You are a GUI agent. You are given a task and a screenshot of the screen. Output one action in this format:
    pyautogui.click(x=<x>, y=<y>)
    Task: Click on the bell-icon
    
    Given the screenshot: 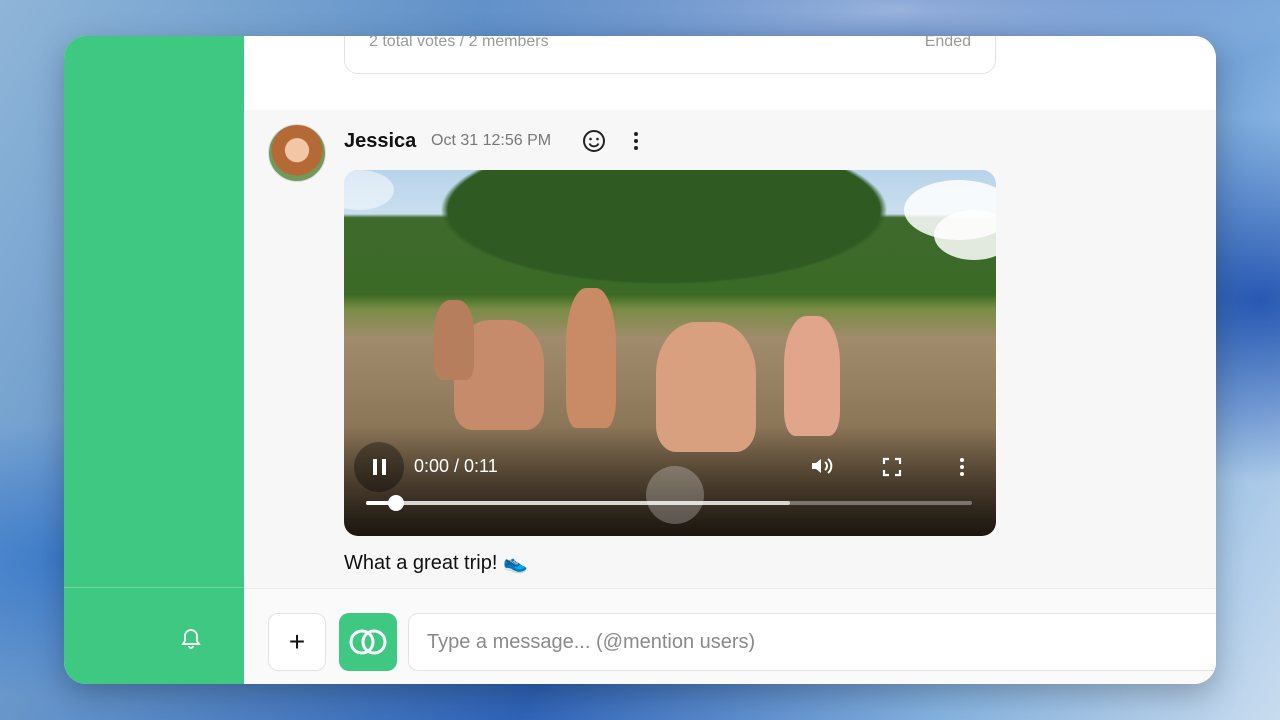 What is the action you would take?
    pyautogui.click(x=191, y=639)
    